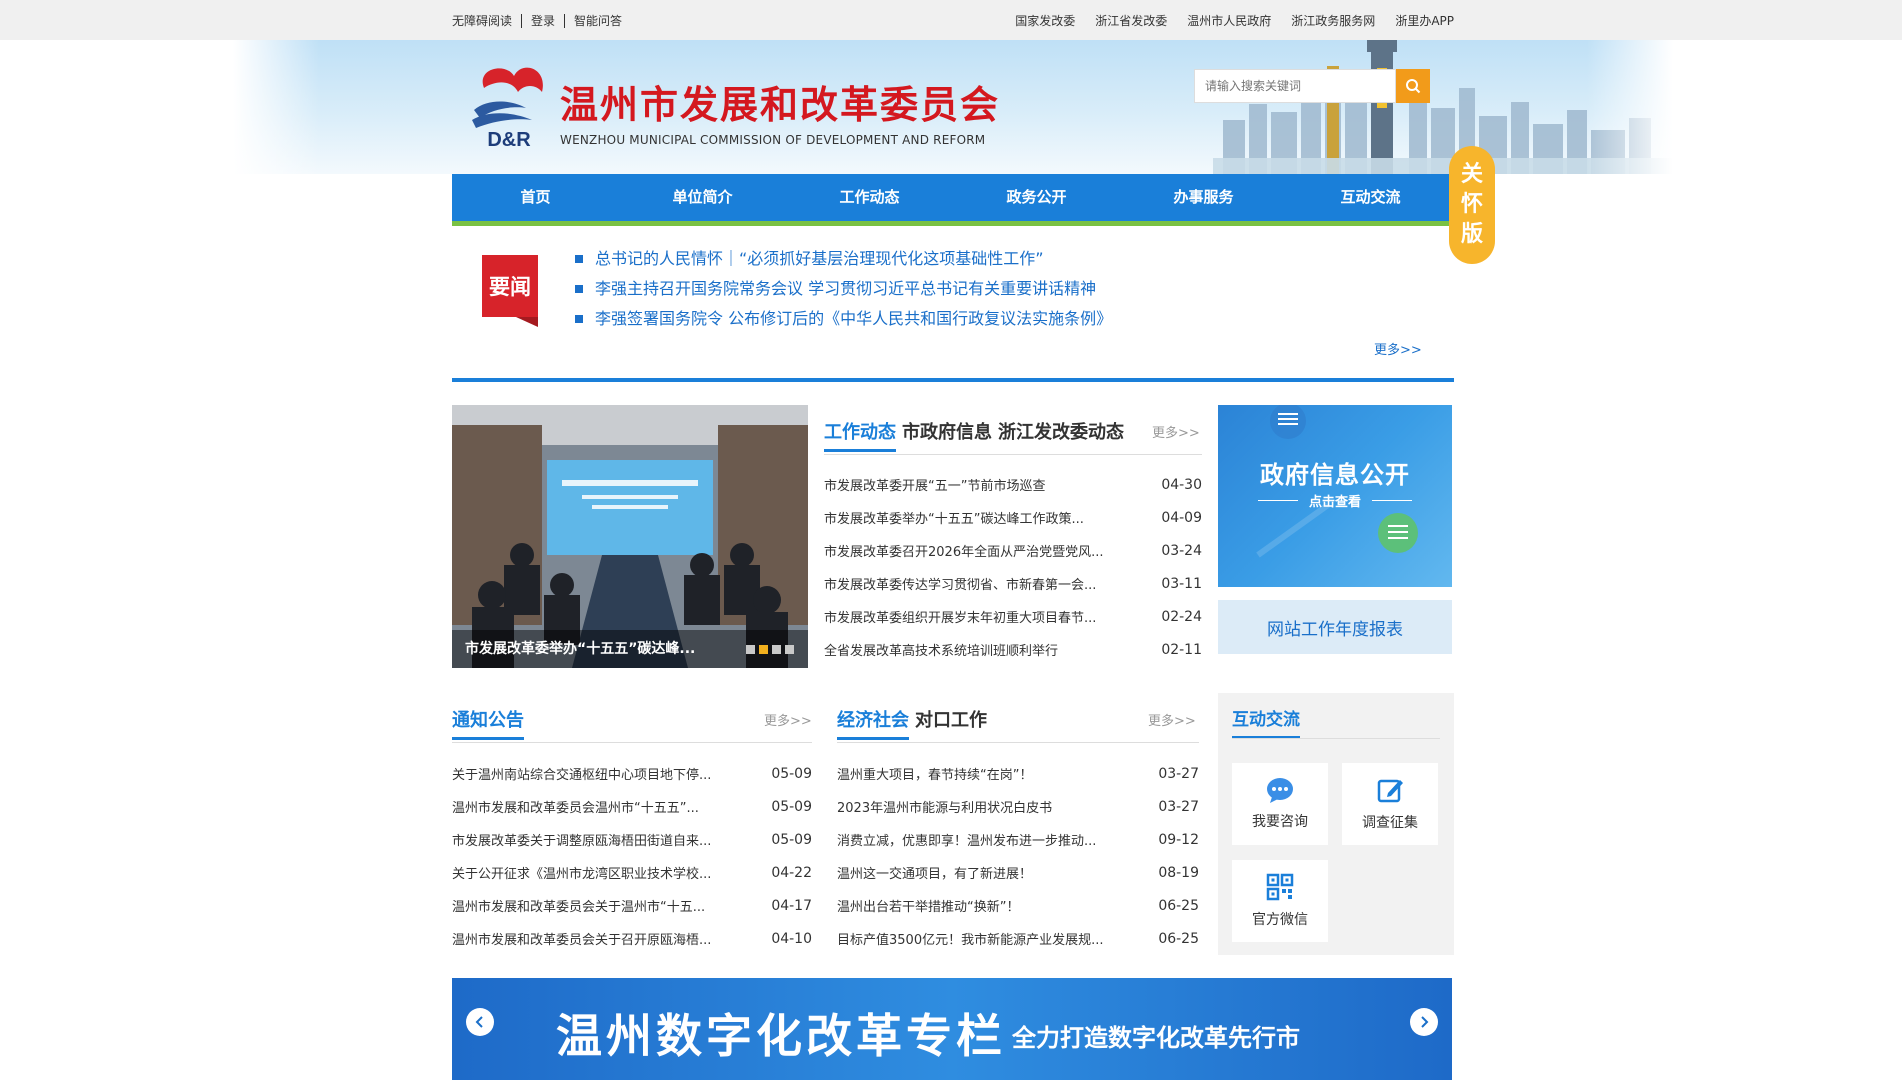 The height and width of the screenshot is (1080, 1902). What do you see at coordinates (632, 905) in the screenshot?
I see `list-item: 温州市发展和改革委员会关于温州市“十五... 04-17` at bounding box center [632, 905].